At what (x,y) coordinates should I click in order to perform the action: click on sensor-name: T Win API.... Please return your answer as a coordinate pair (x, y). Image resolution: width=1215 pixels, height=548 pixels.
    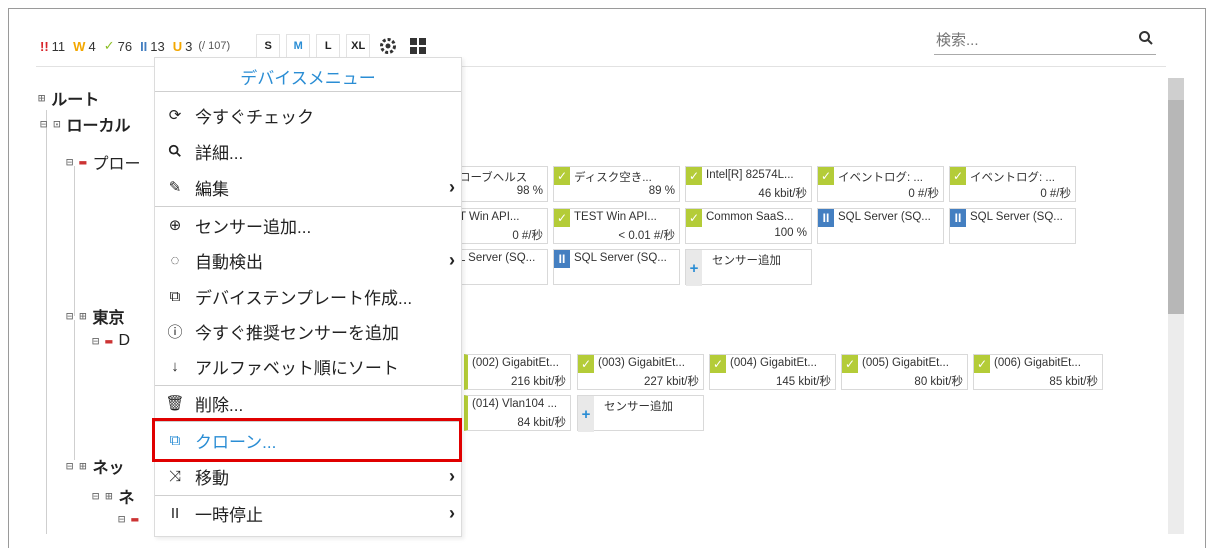
    Looking at the image, I should click on (489, 217).